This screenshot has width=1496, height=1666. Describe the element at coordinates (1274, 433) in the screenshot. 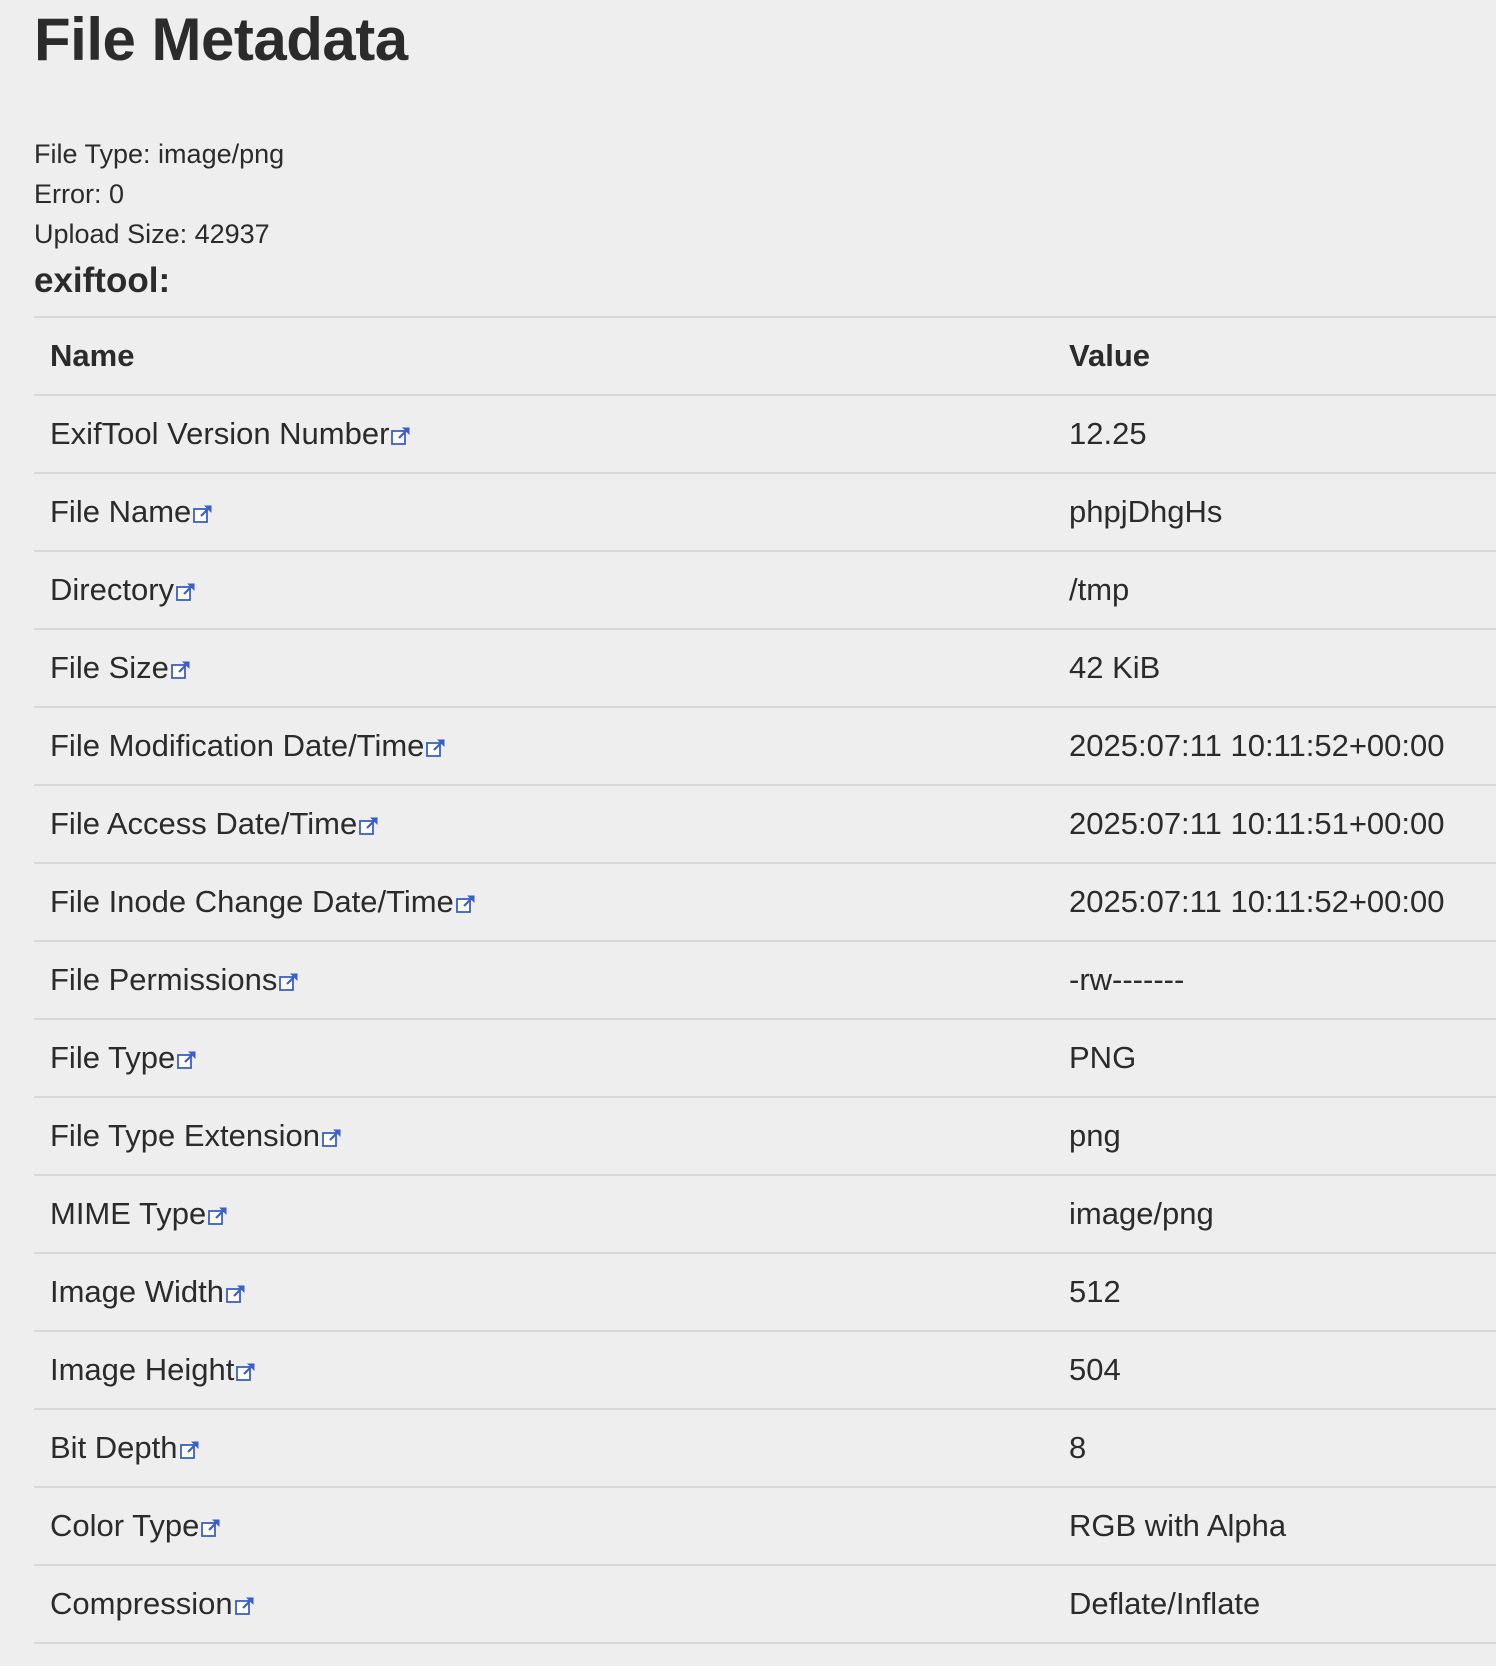

I see `metadata-value-cell: 12.25` at that location.